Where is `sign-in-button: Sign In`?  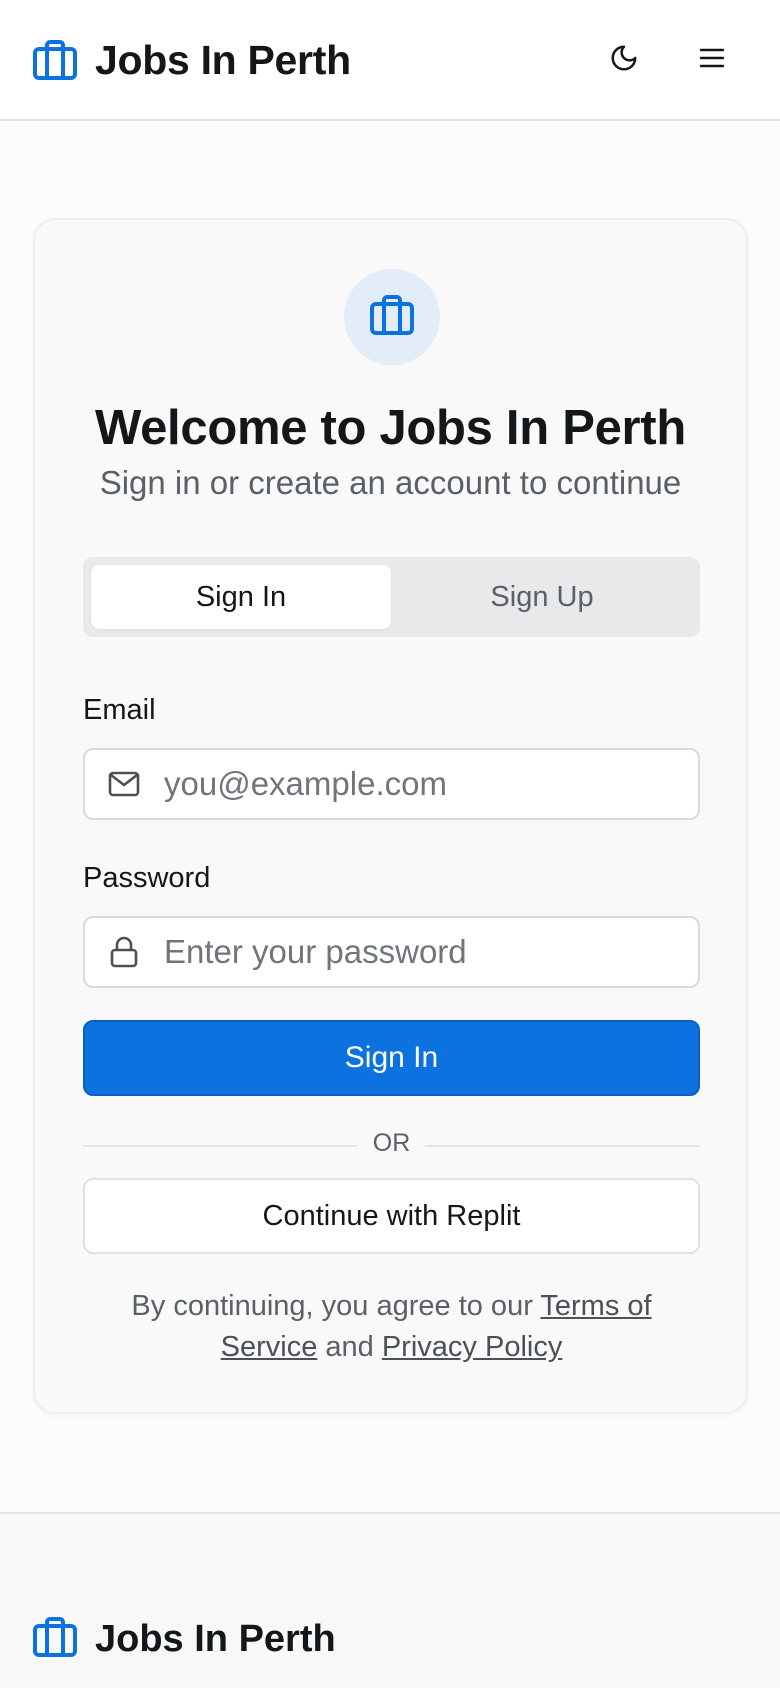 sign-in-button: Sign In is located at coordinates (391, 1058).